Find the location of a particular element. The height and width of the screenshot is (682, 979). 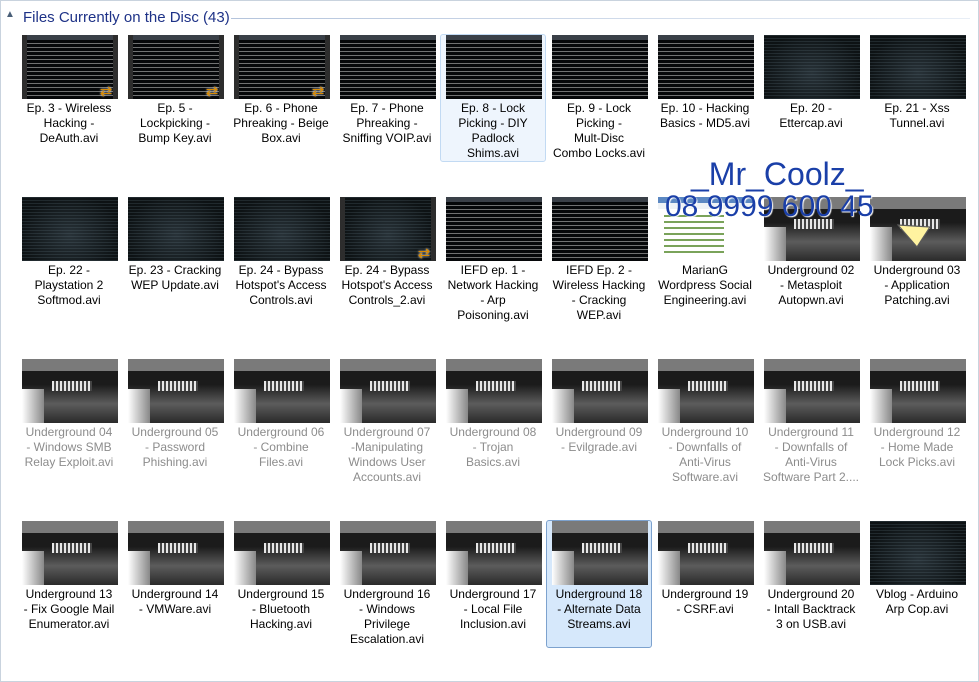

file-name: Underground 08 - Trojan Basics.avi is located at coordinates (493, 447).